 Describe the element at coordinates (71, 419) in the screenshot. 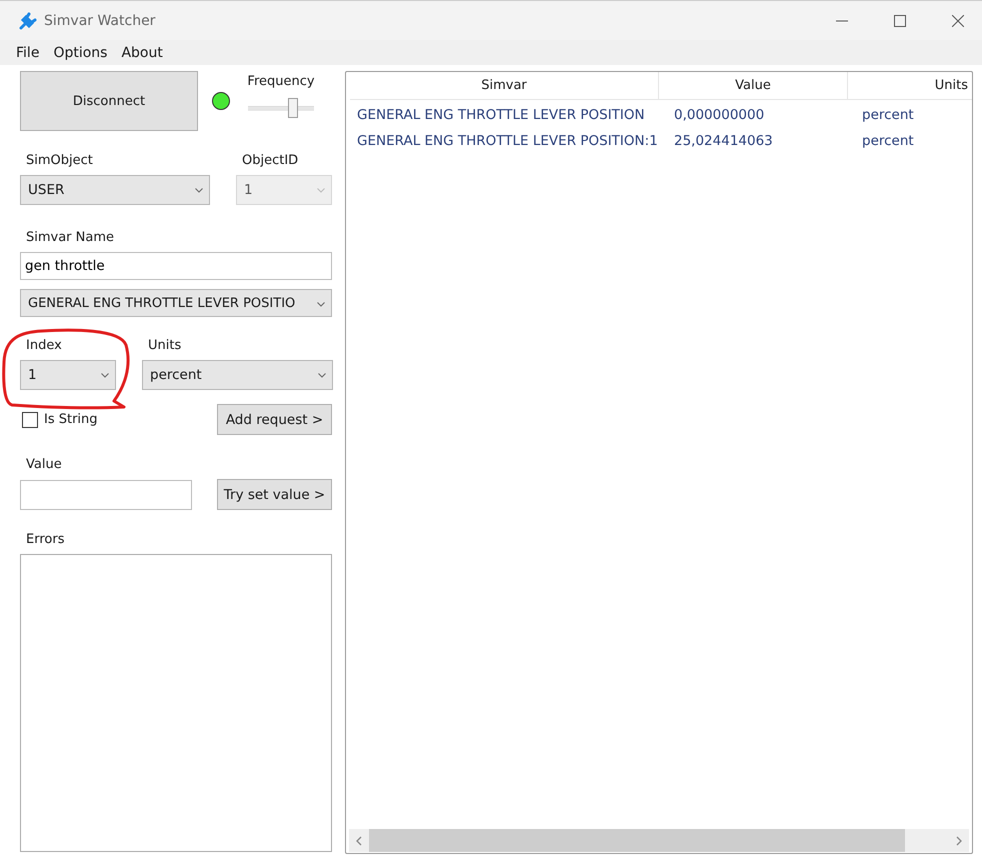

I see `checkbox-label: Is String` at that location.